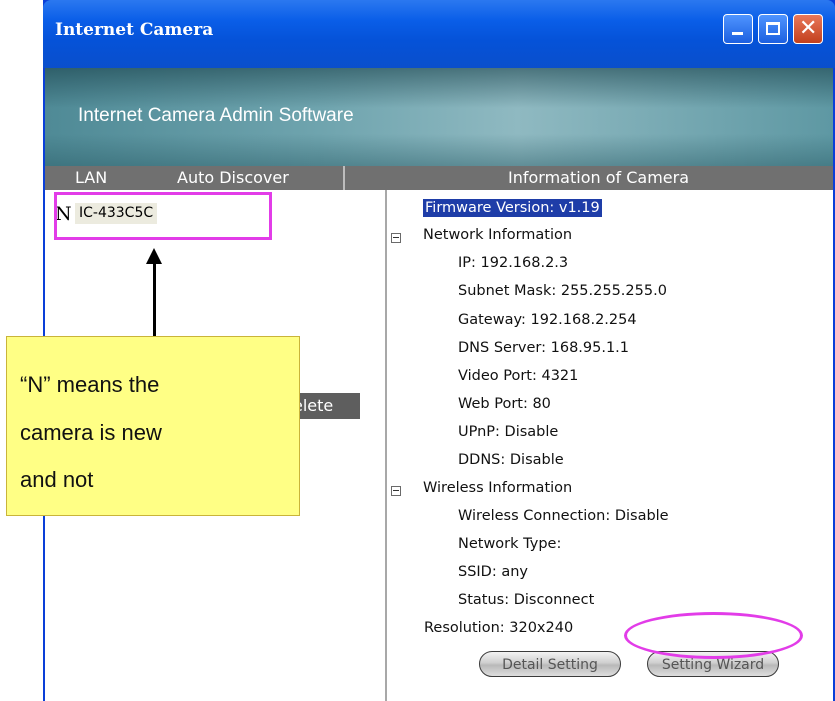 This screenshot has width=835, height=701. What do you see at coordinates (57, 479) in the screenshot?
I see `callout-line: and not` at bounding box center [57, 479].